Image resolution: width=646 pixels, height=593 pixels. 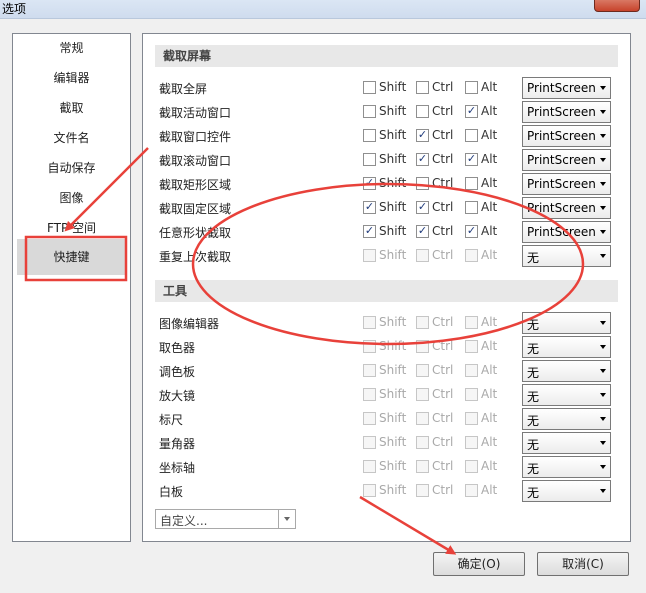 What do you see at coordinates (195, 257) in the screenshot?
I see `shortcut-label: 重复上次截取` at bounding box center [195, 257].